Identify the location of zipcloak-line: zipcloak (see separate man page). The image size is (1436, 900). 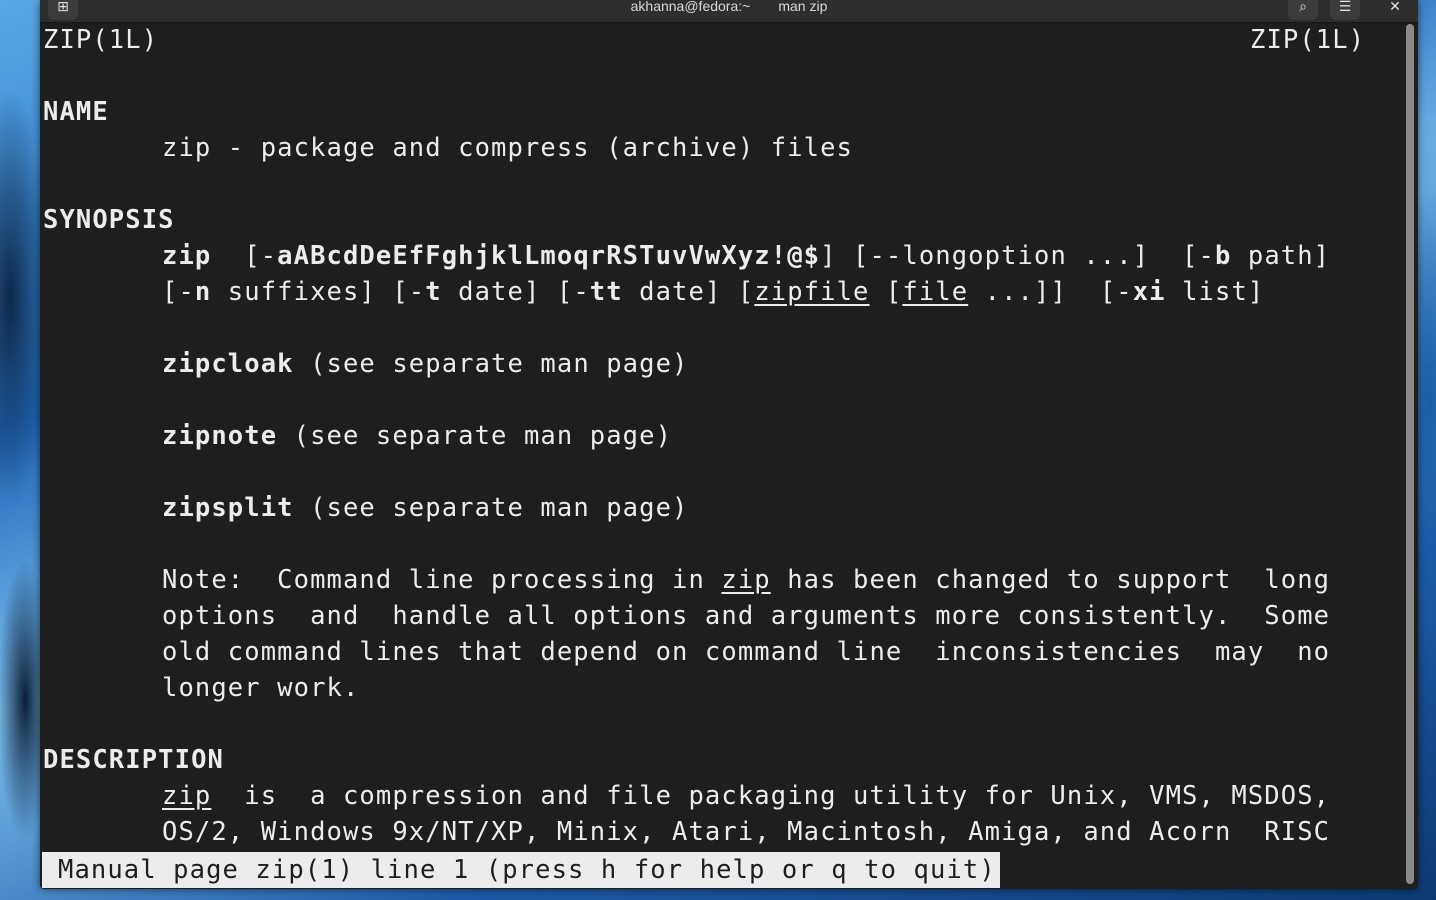
(425, 364).